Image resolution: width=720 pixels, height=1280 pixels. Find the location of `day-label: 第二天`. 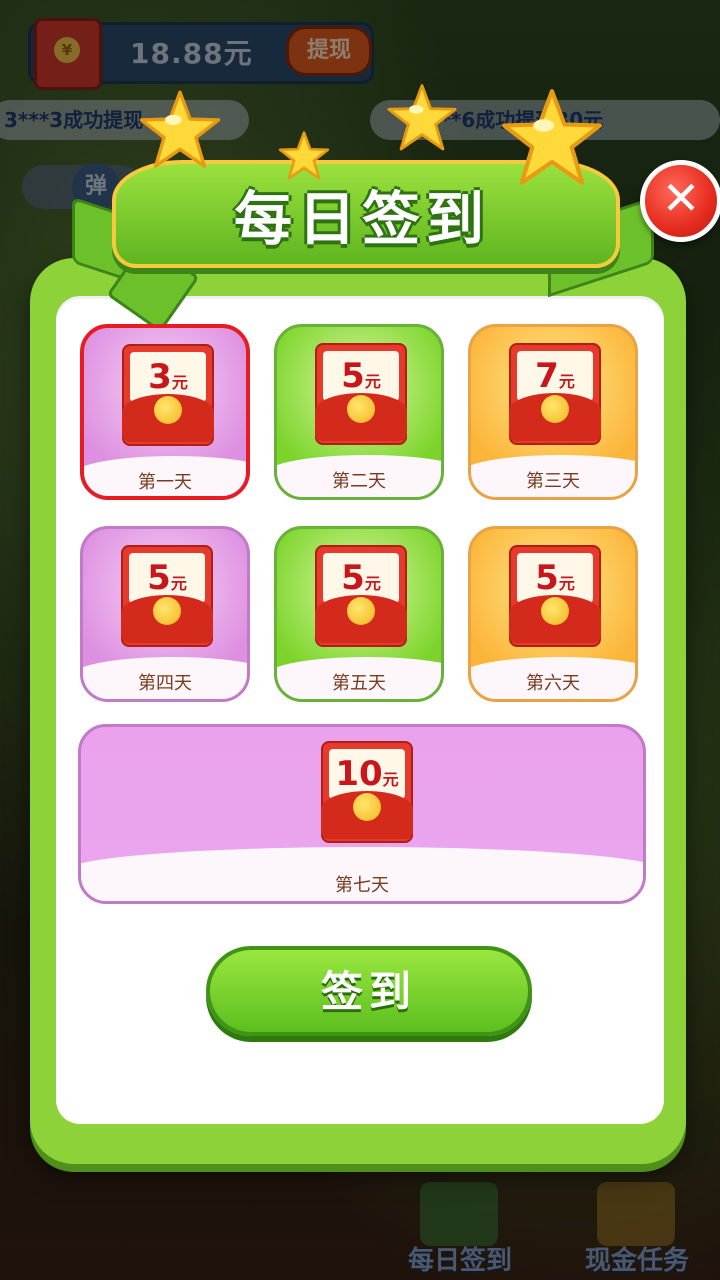

day-label: 第二天 is located at coordinates (359, 481).